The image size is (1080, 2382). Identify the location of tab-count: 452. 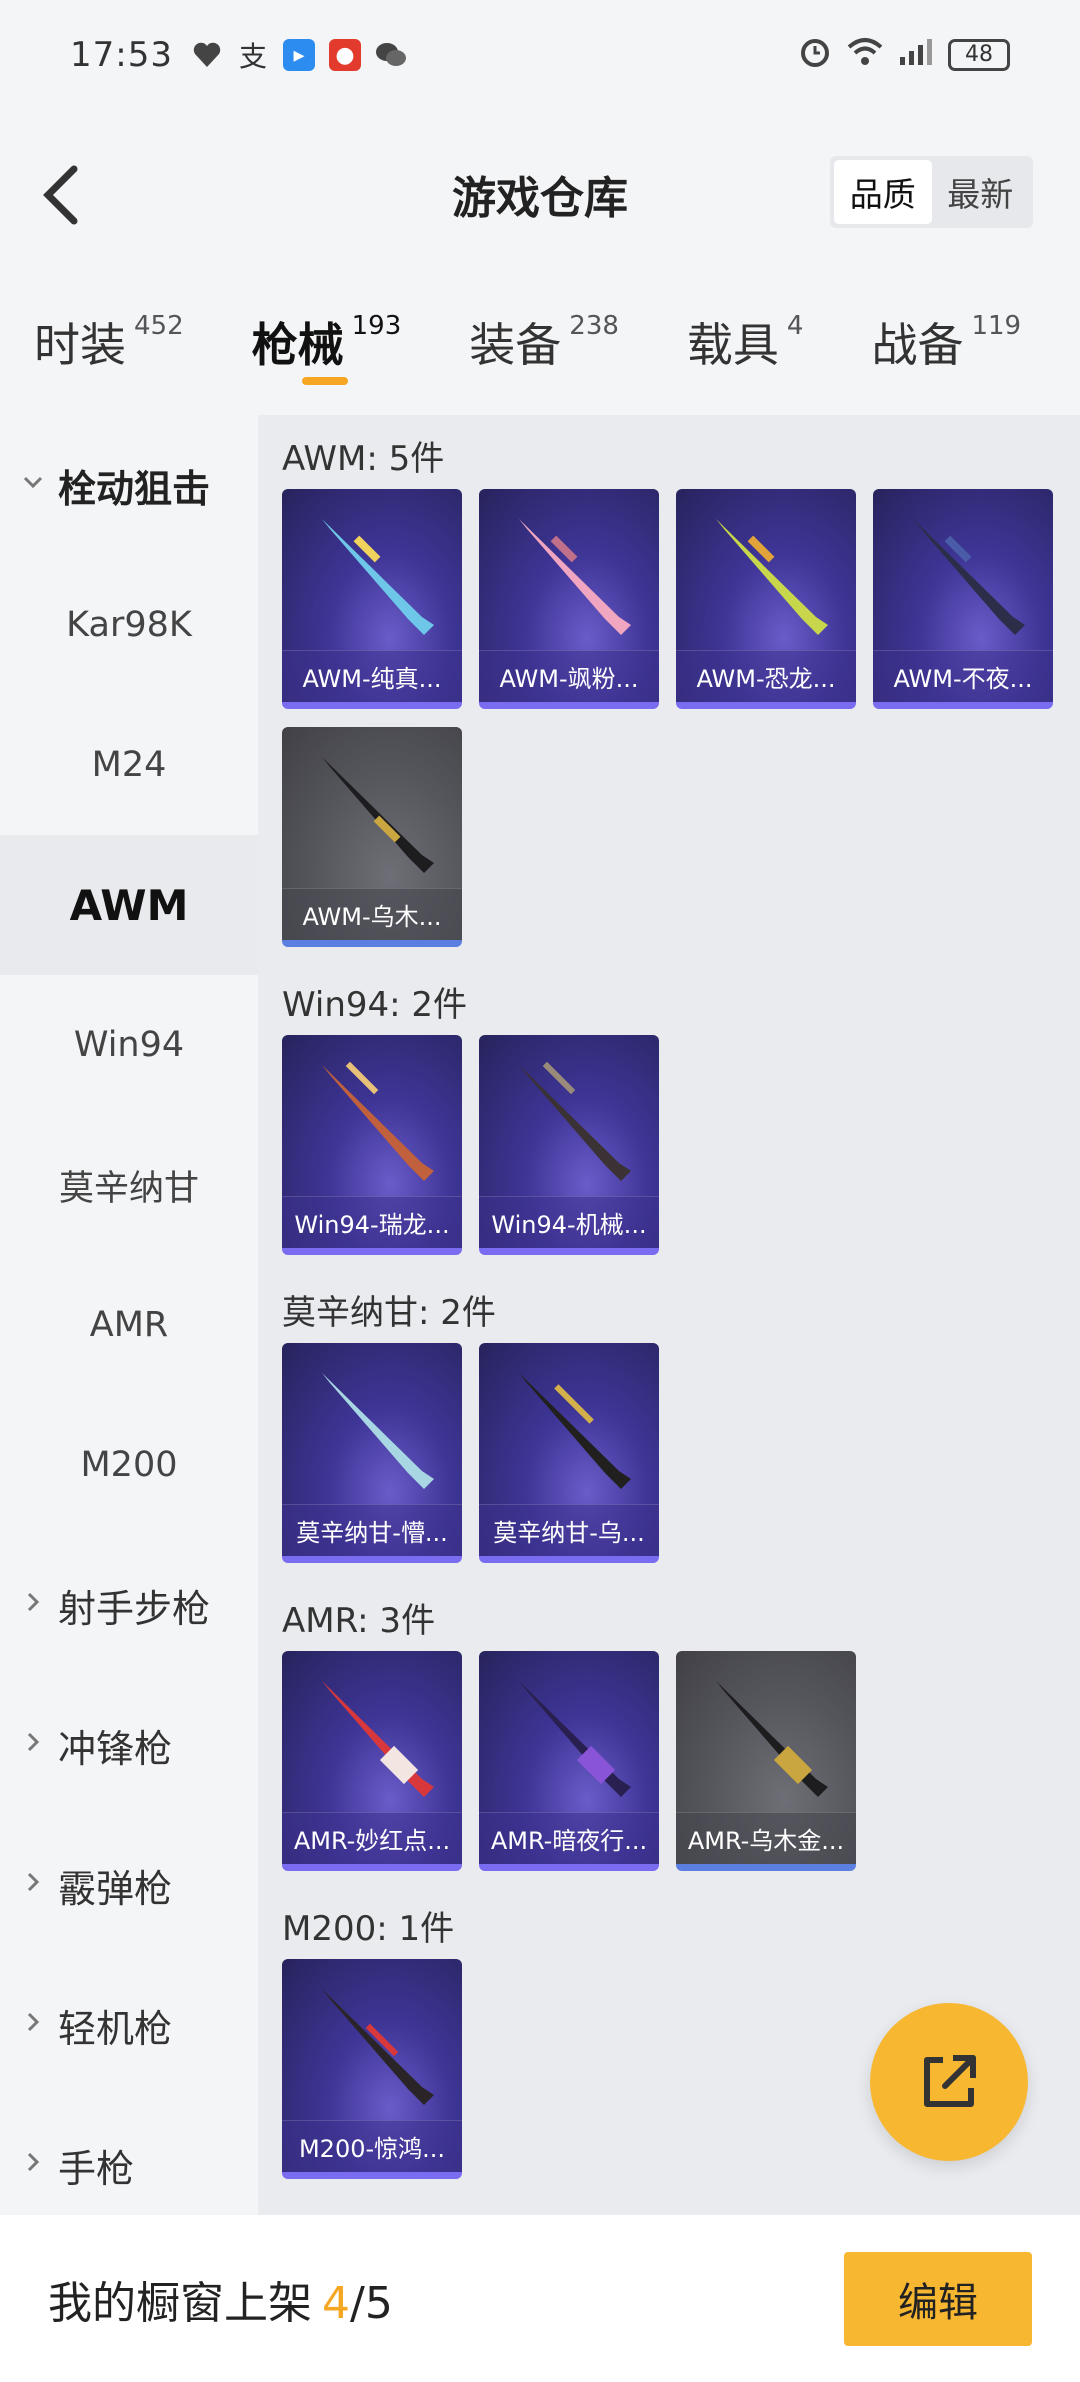
(159, 326).